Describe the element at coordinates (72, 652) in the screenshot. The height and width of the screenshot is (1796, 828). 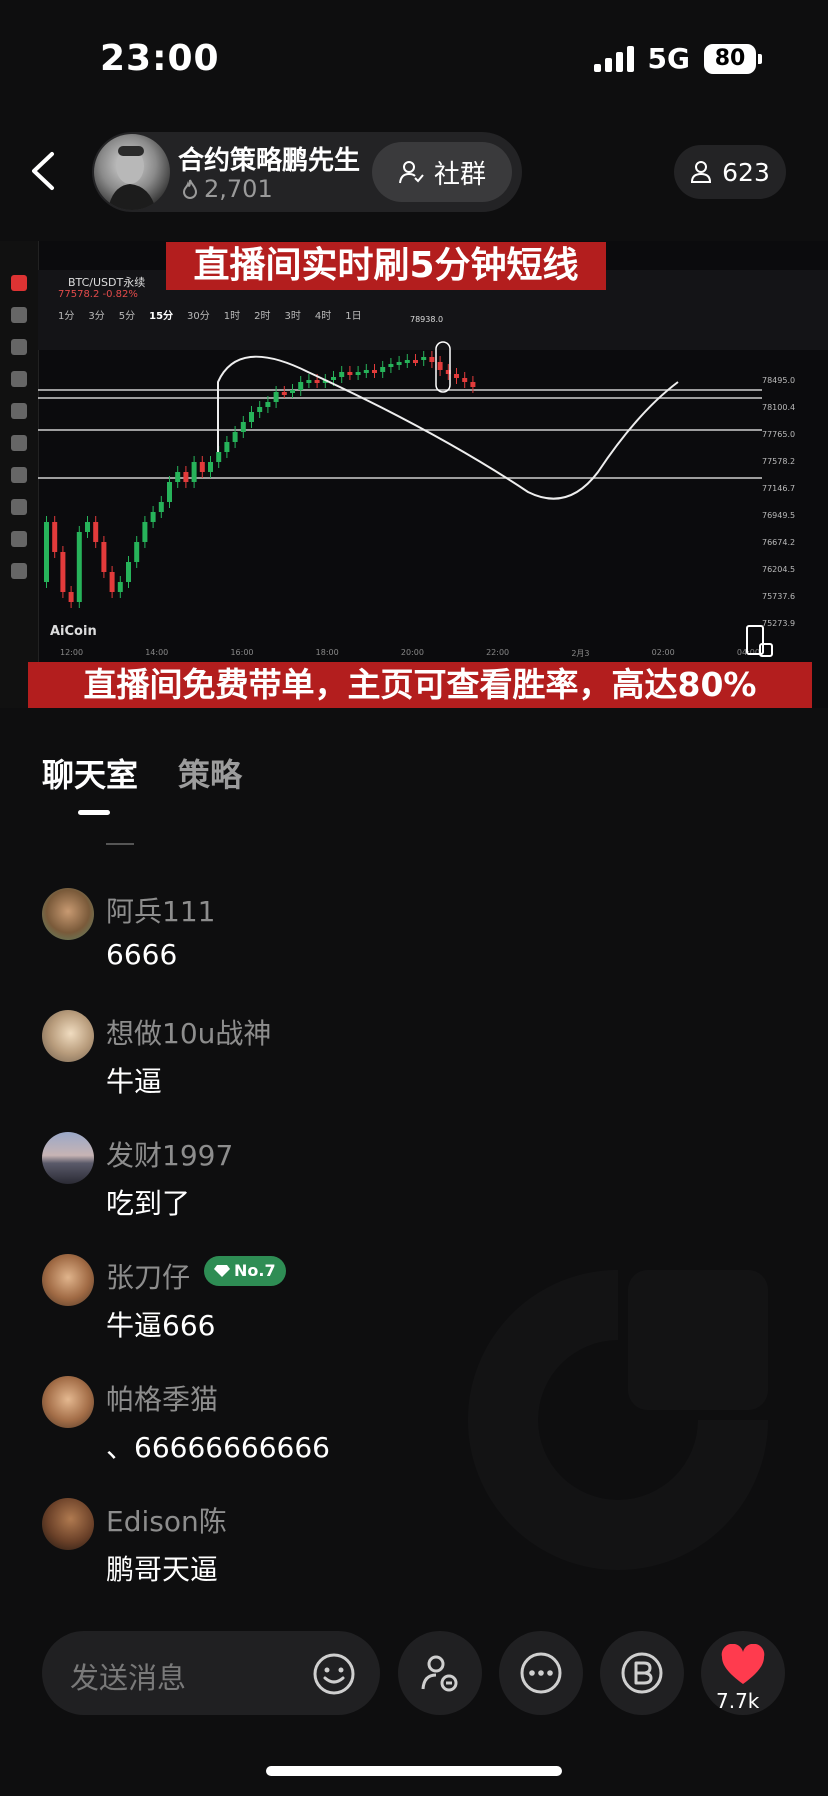
I see `time-label: 12:00` at that location.